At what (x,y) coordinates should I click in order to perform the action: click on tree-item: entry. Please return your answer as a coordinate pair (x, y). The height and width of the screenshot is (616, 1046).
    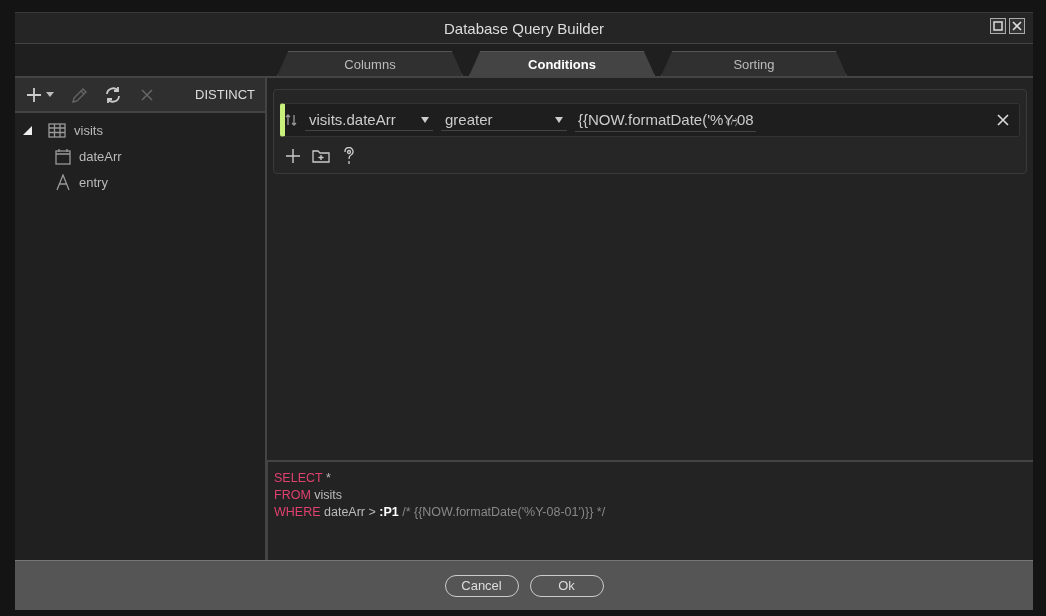
    Looking at the image, I should click on (93, 182).